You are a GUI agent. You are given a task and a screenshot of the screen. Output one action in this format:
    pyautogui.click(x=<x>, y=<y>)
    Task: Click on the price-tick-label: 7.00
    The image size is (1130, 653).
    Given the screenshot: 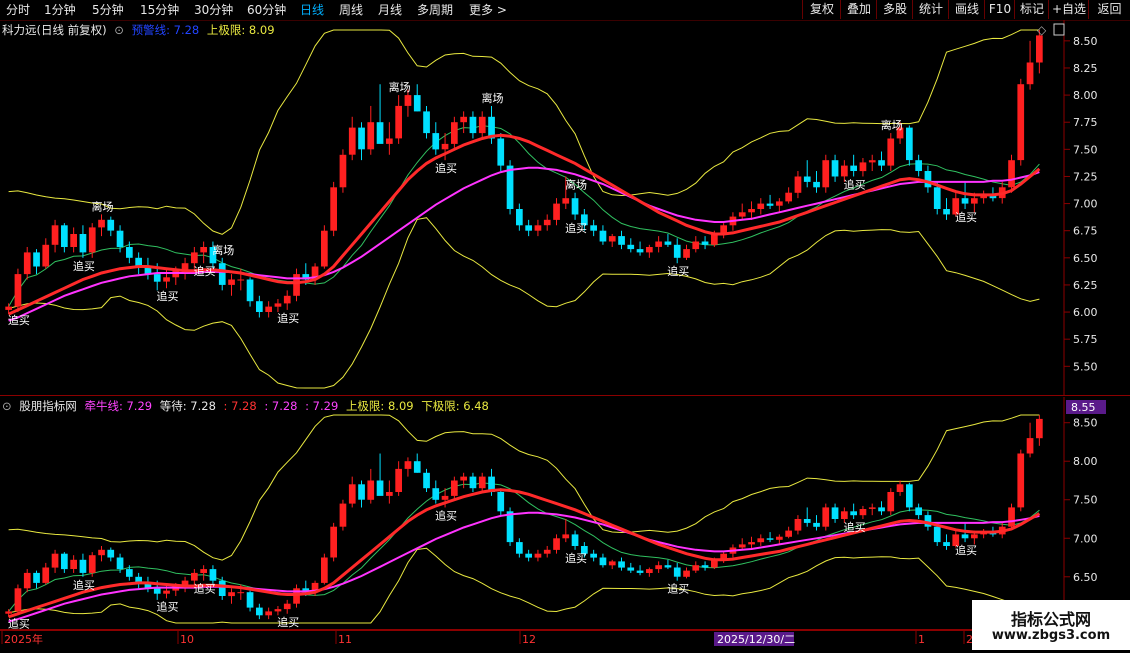 What is the action you would take?
    pyautogui.click(x=1085, y=204)
    